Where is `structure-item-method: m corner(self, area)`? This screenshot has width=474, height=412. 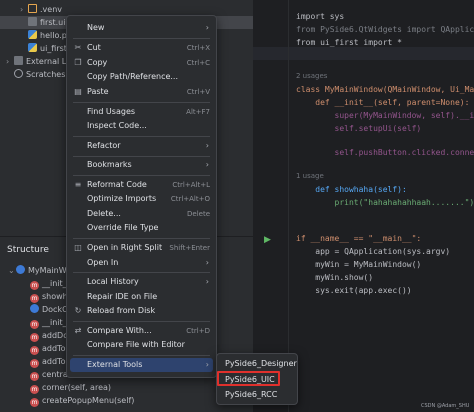
structure-item-method: m corner(self, area) is located at coordinates (70, 387).